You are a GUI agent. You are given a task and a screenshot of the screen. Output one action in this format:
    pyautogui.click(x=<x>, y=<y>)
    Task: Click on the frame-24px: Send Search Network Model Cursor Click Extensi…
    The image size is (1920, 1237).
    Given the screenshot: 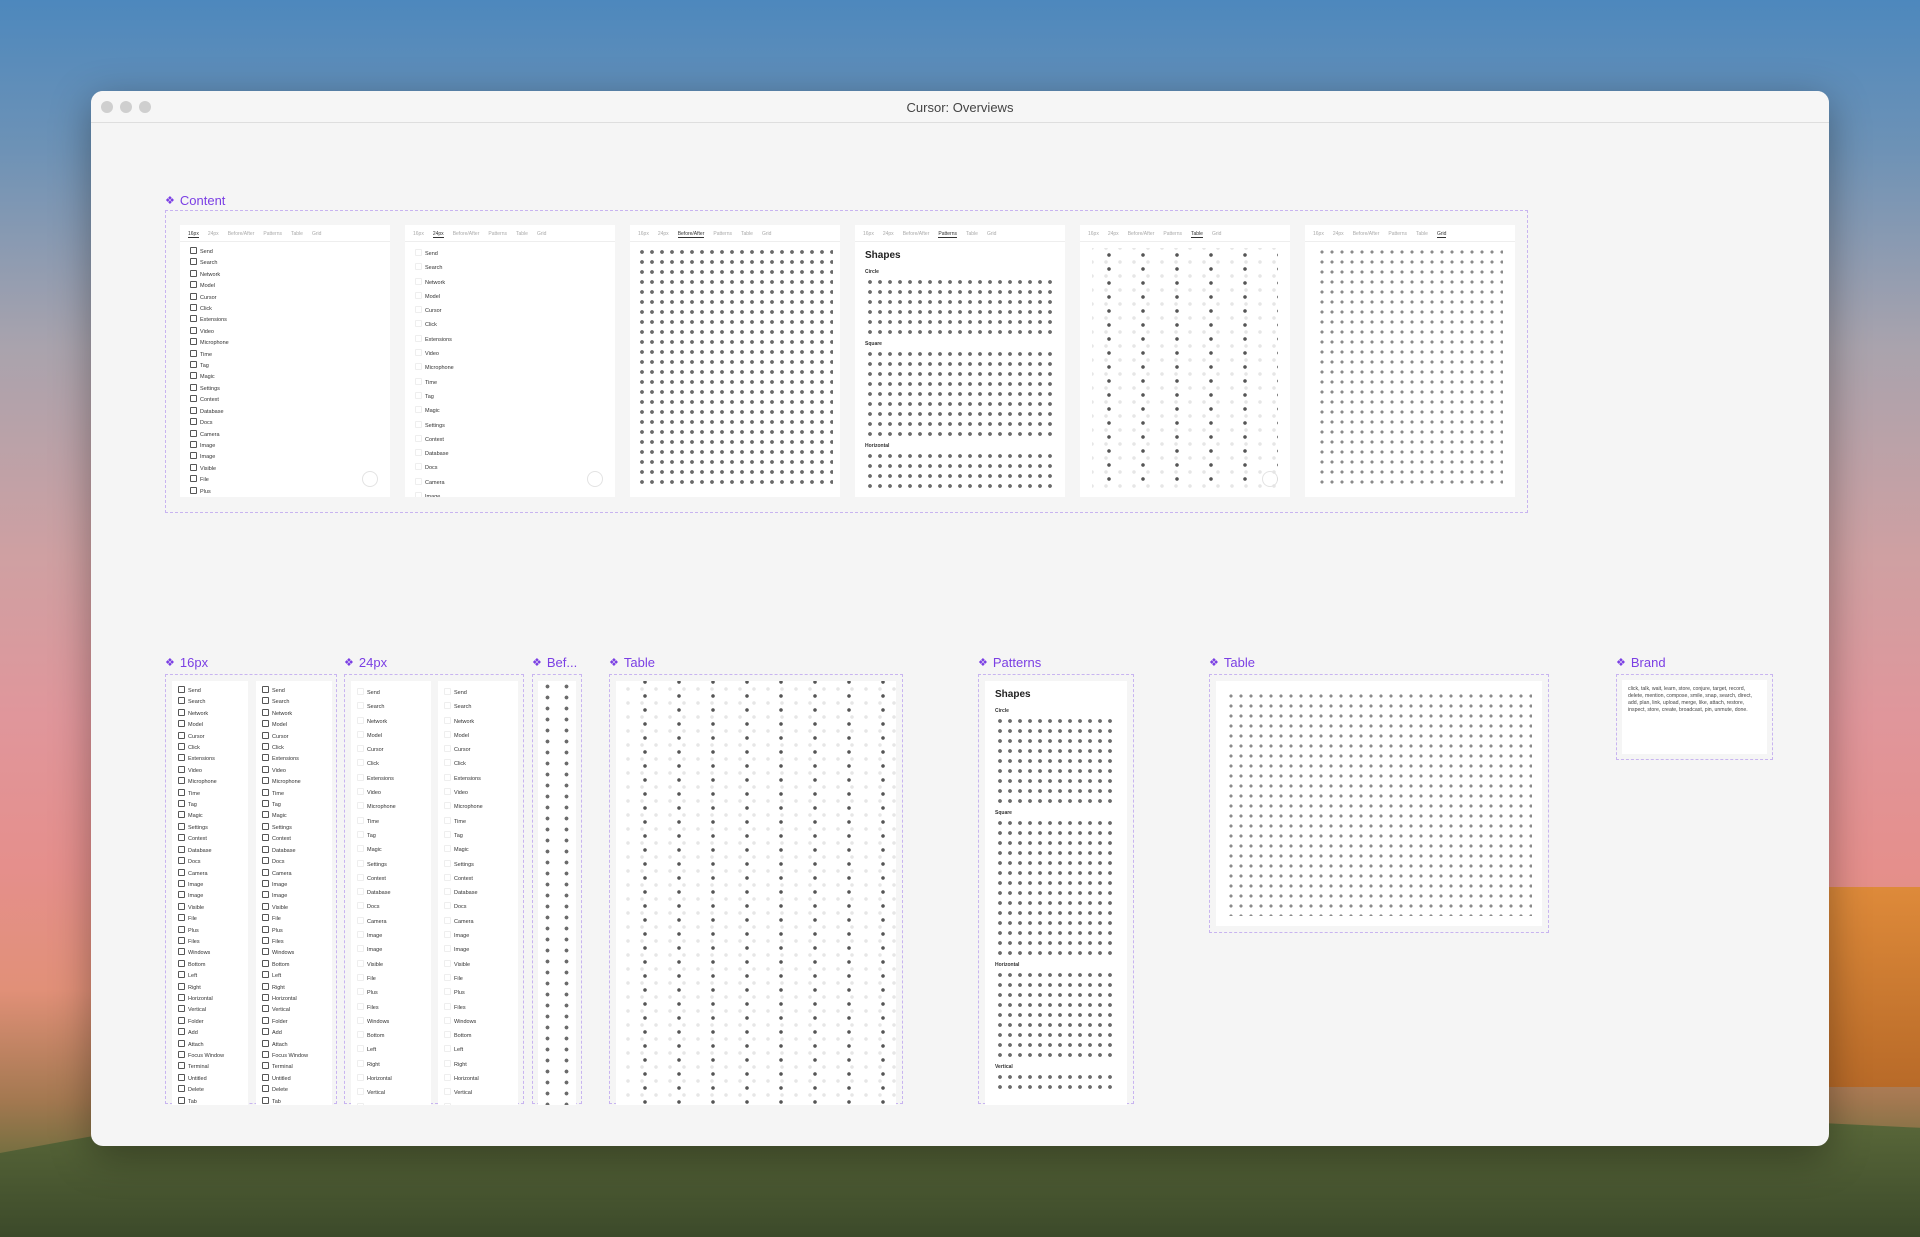 What is the action you would take?
    pyautogui.click(x=434, y=889)
    